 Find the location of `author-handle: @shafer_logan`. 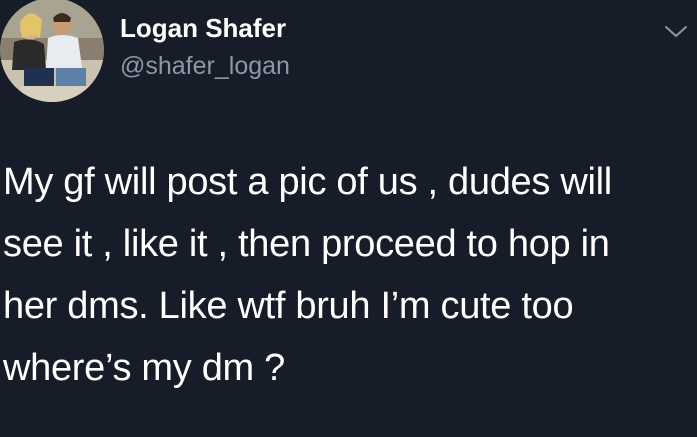

author-handle: @shafer_logan is located at coordinates (205, 66).